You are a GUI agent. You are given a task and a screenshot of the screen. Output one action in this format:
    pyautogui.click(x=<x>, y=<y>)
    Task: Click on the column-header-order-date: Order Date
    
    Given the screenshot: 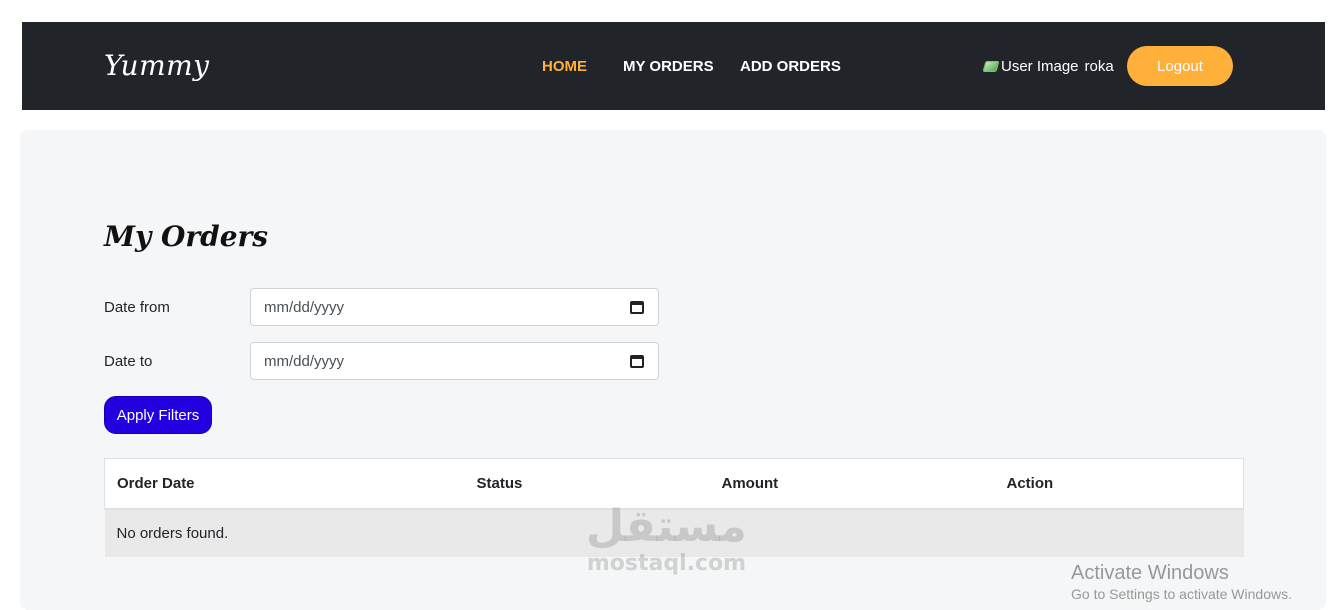 What is the action you would take?
    pyautogui.click(x=284, y=484)
    